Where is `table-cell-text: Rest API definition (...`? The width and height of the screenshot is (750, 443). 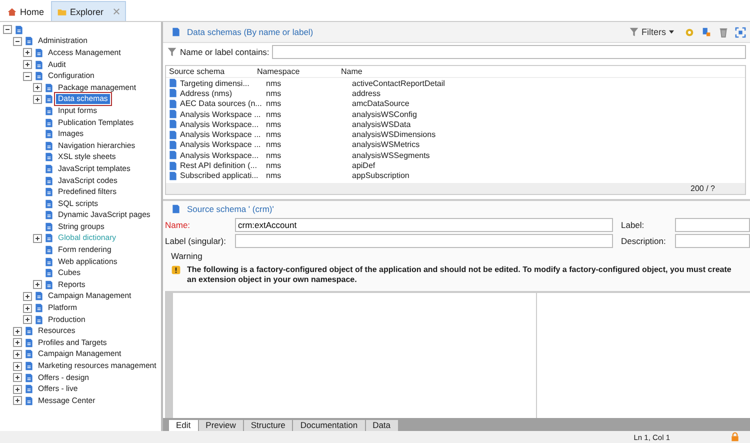 table-cell-text: Rest API definition (... is located at coordinates (219, 165).